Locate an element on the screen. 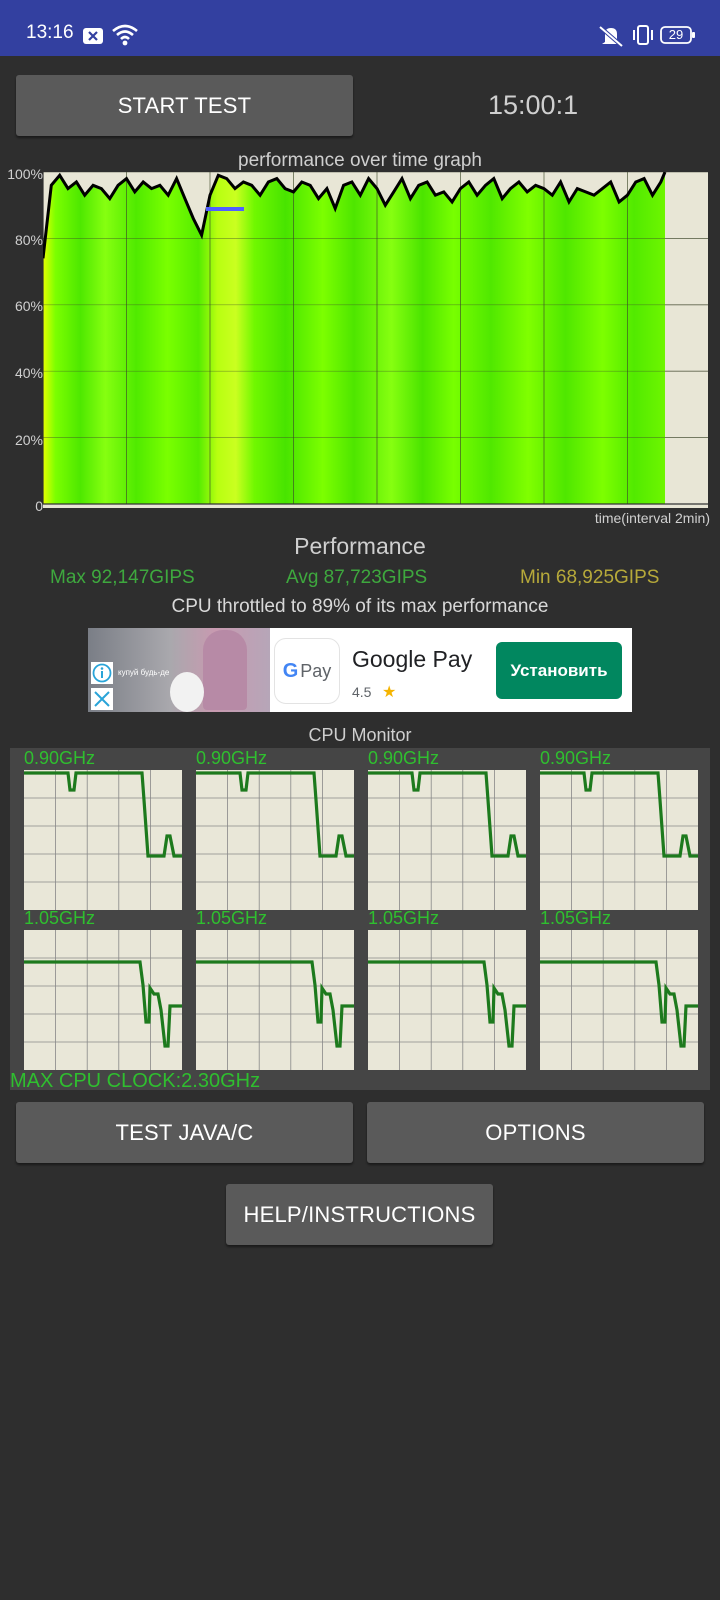 The image size is (720, 1600). start-test-button: START TEST is located at coordinates (184, 105).